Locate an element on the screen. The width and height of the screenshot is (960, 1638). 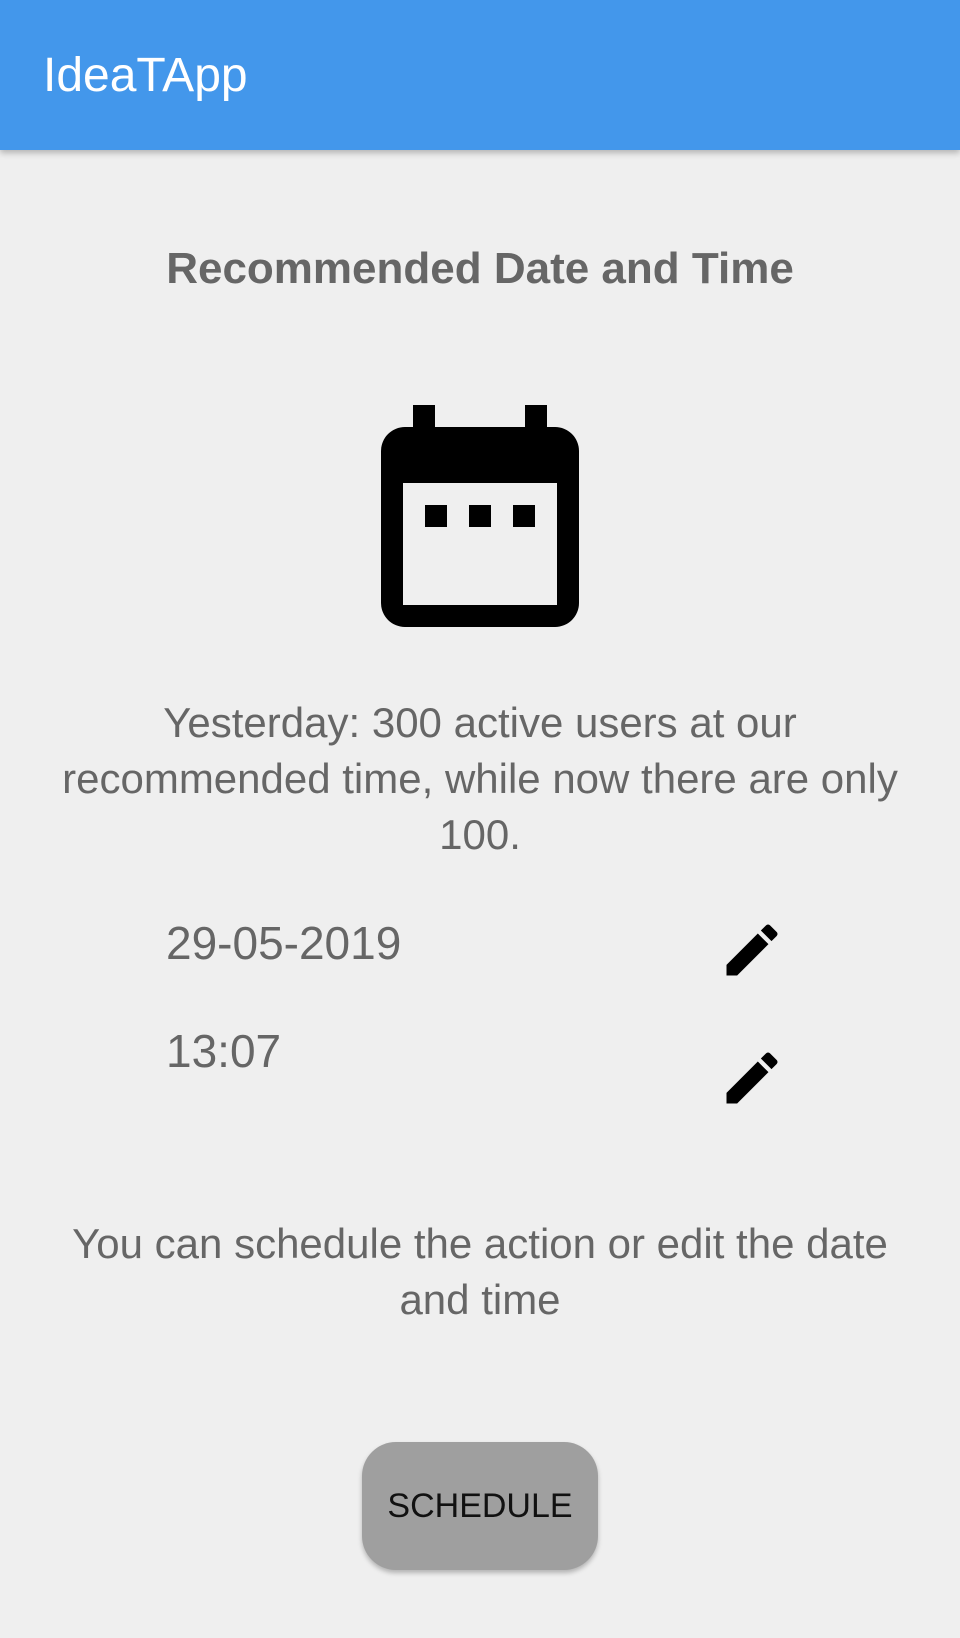
app-title: IdeaTApp is located at coordinates (145, 75).